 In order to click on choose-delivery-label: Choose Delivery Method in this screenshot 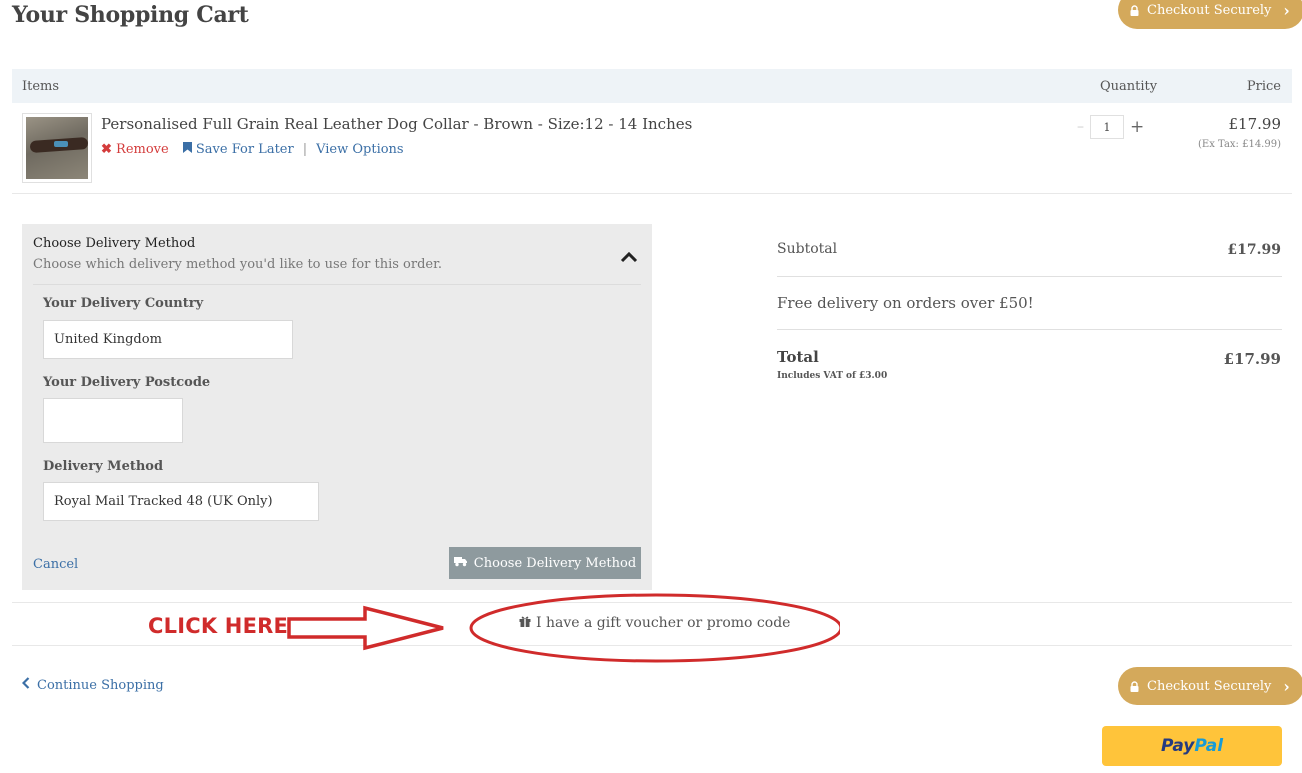, I will do `click(555, 563)`.